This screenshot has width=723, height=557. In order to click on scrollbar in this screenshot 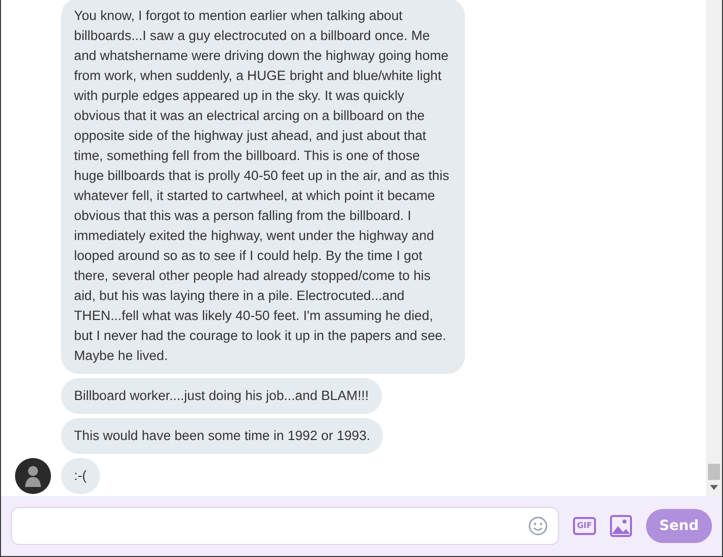, I will do `click(714, 248)`.